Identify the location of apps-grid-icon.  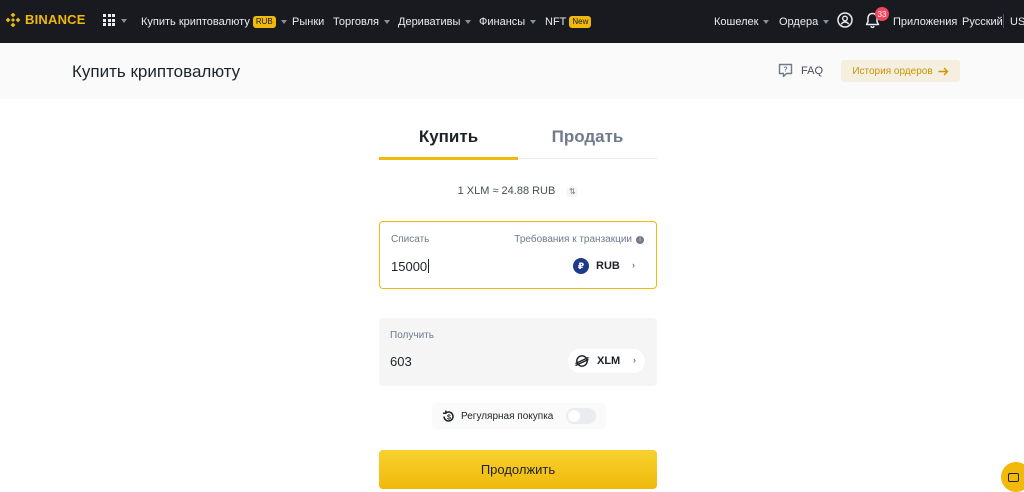
(109, 20).